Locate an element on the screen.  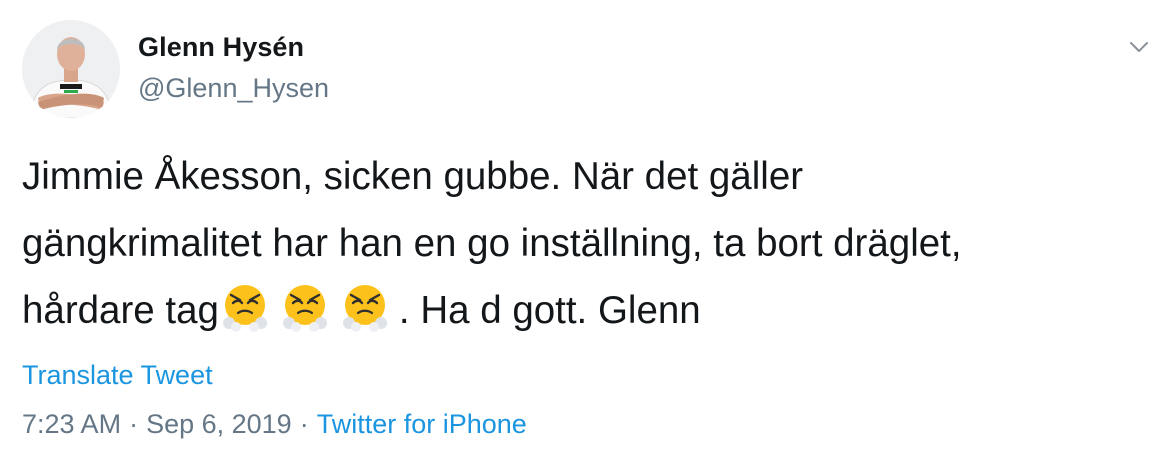
translate-tweet-link: Translate Tweet is located at coordinates (117, 375).